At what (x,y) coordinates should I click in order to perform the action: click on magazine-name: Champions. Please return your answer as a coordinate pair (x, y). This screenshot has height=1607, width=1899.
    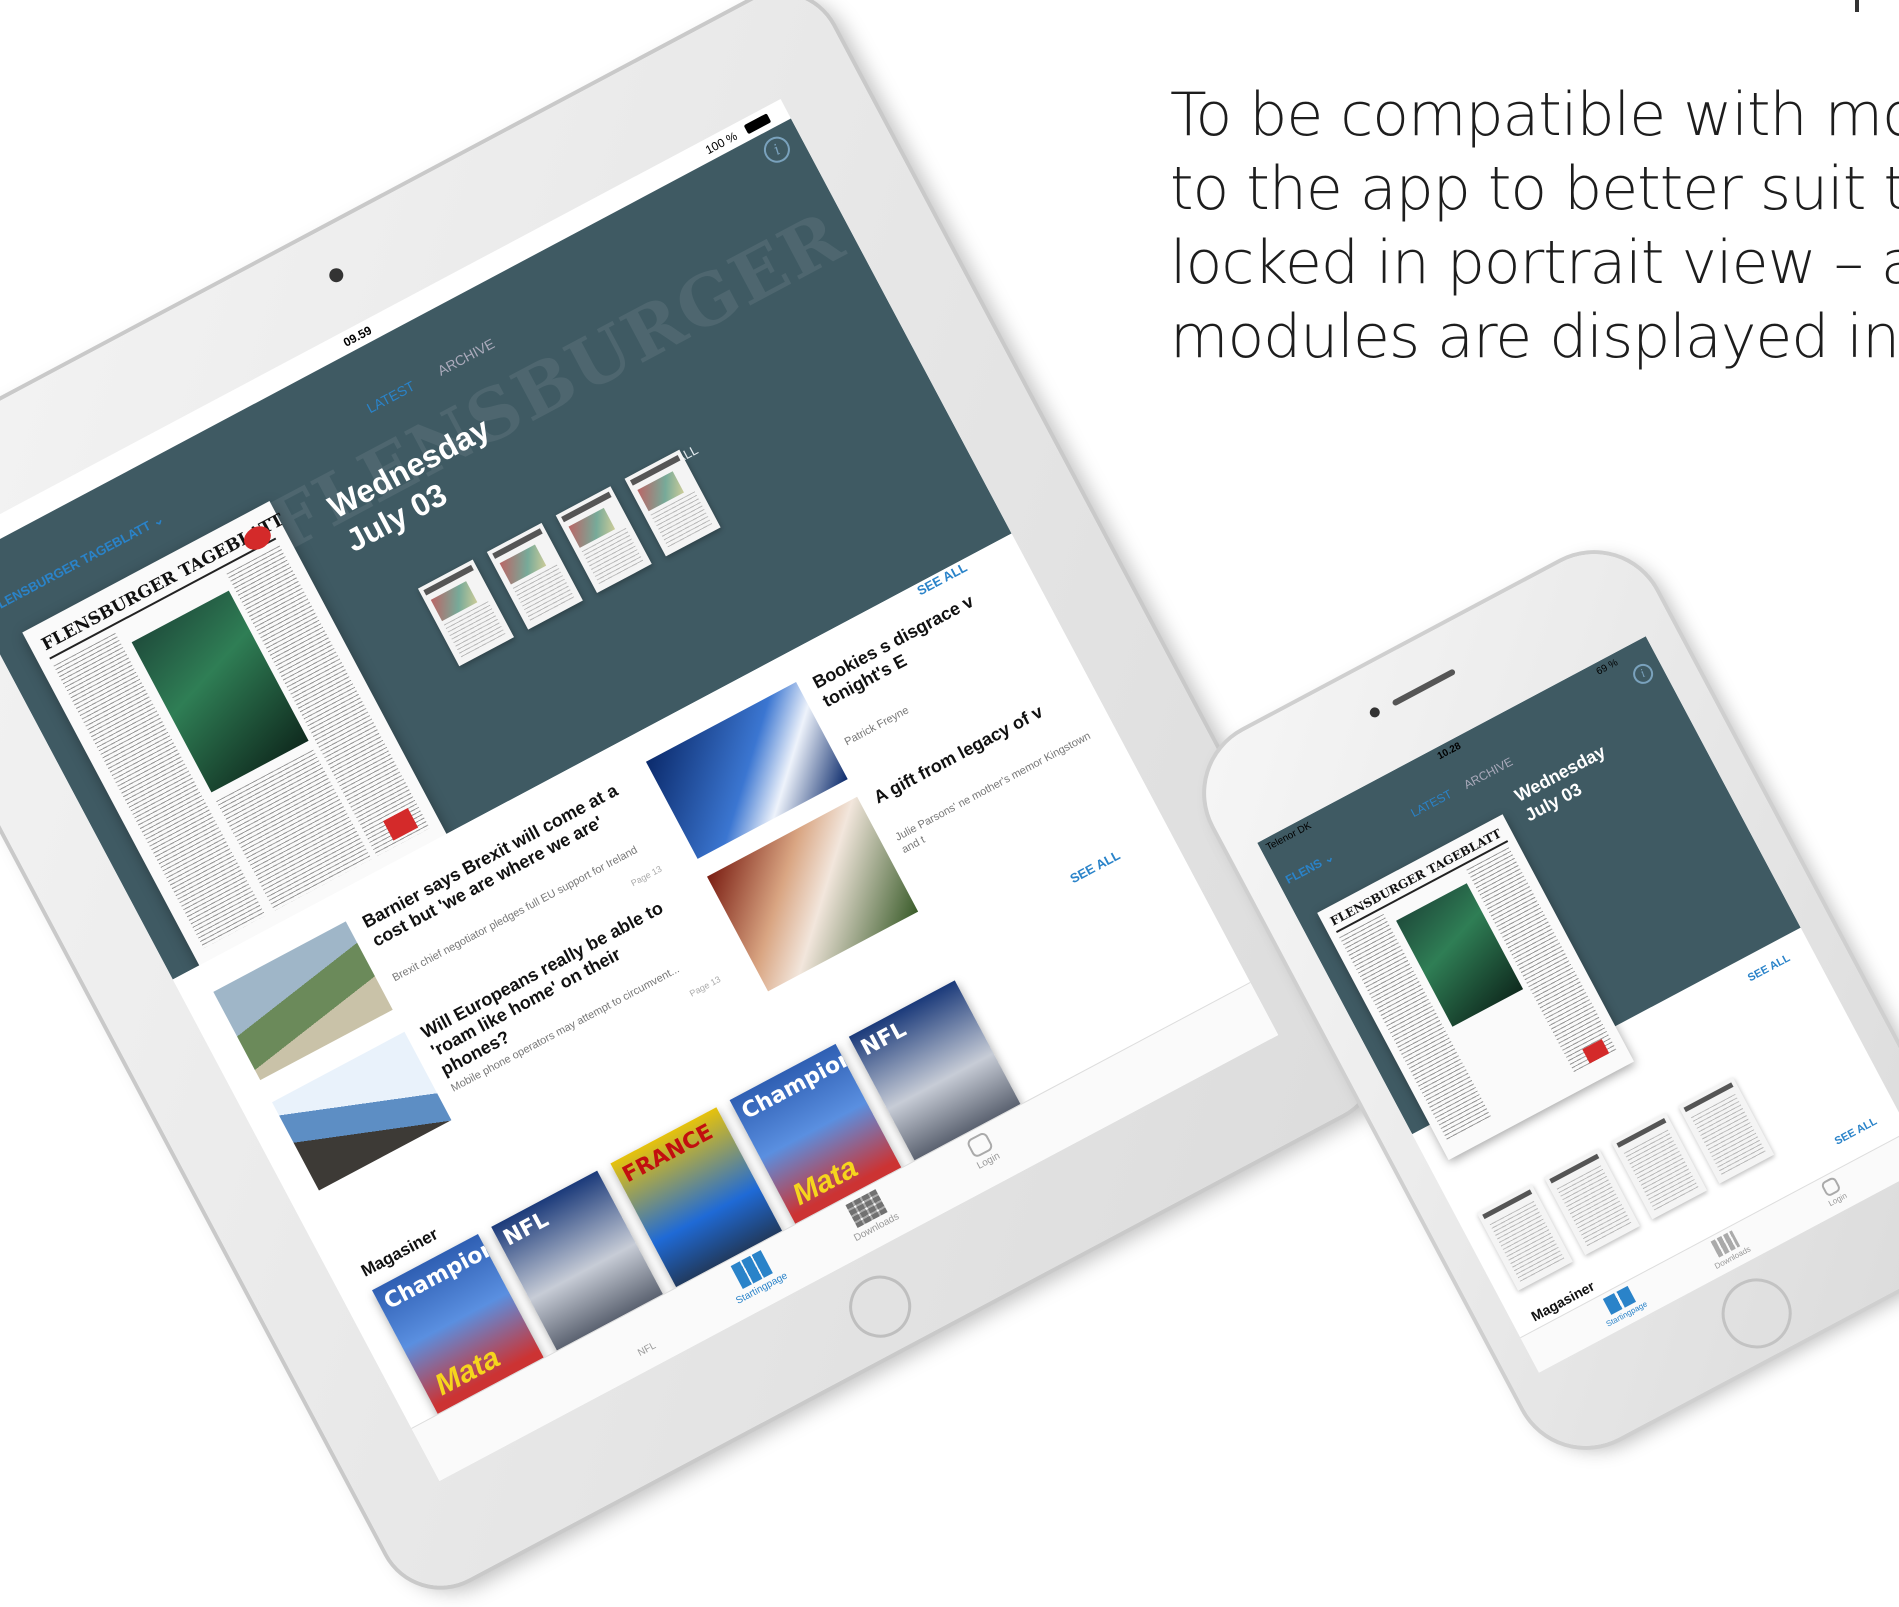
    Looking at the image, I should click on (804, 1084).